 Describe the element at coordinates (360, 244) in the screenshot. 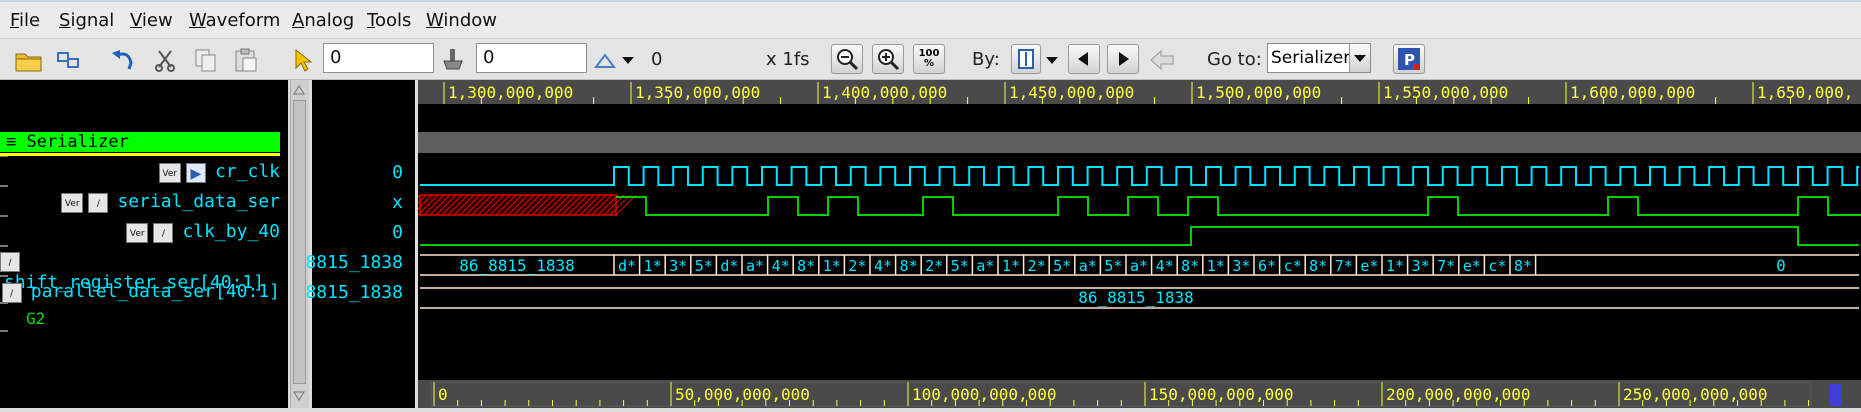

I see `signal-value-pane: 0 x 0 8815_1838 8815_1838` at that location.